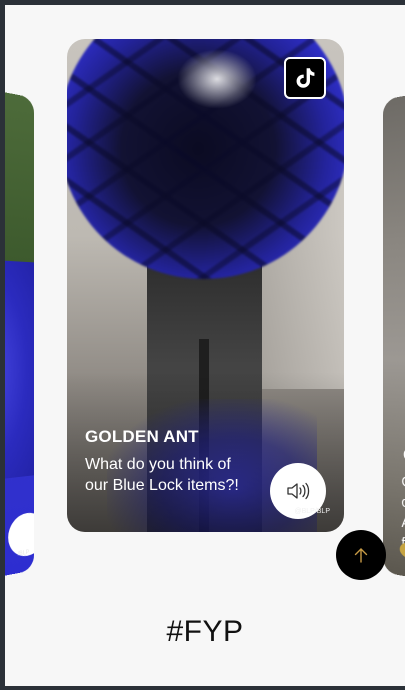  I want to click on tiktok-icon, so click(305, 78).